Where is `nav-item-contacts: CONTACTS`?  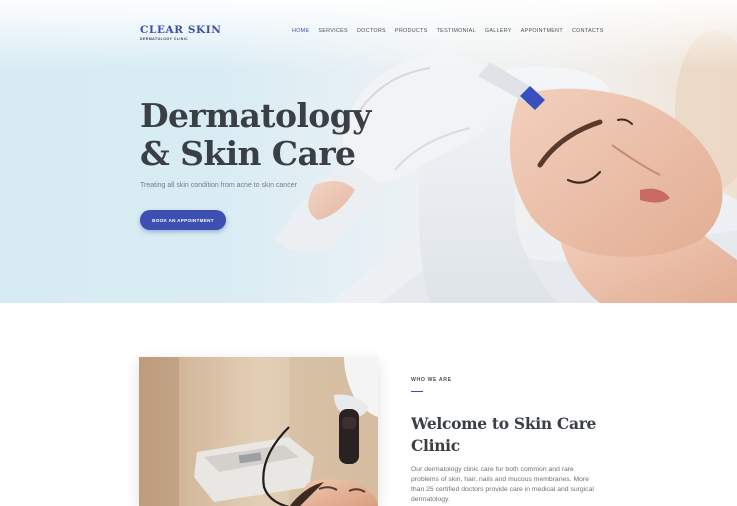
nav-item-contacts: CONTACTS is located at coordinates (588, 31).